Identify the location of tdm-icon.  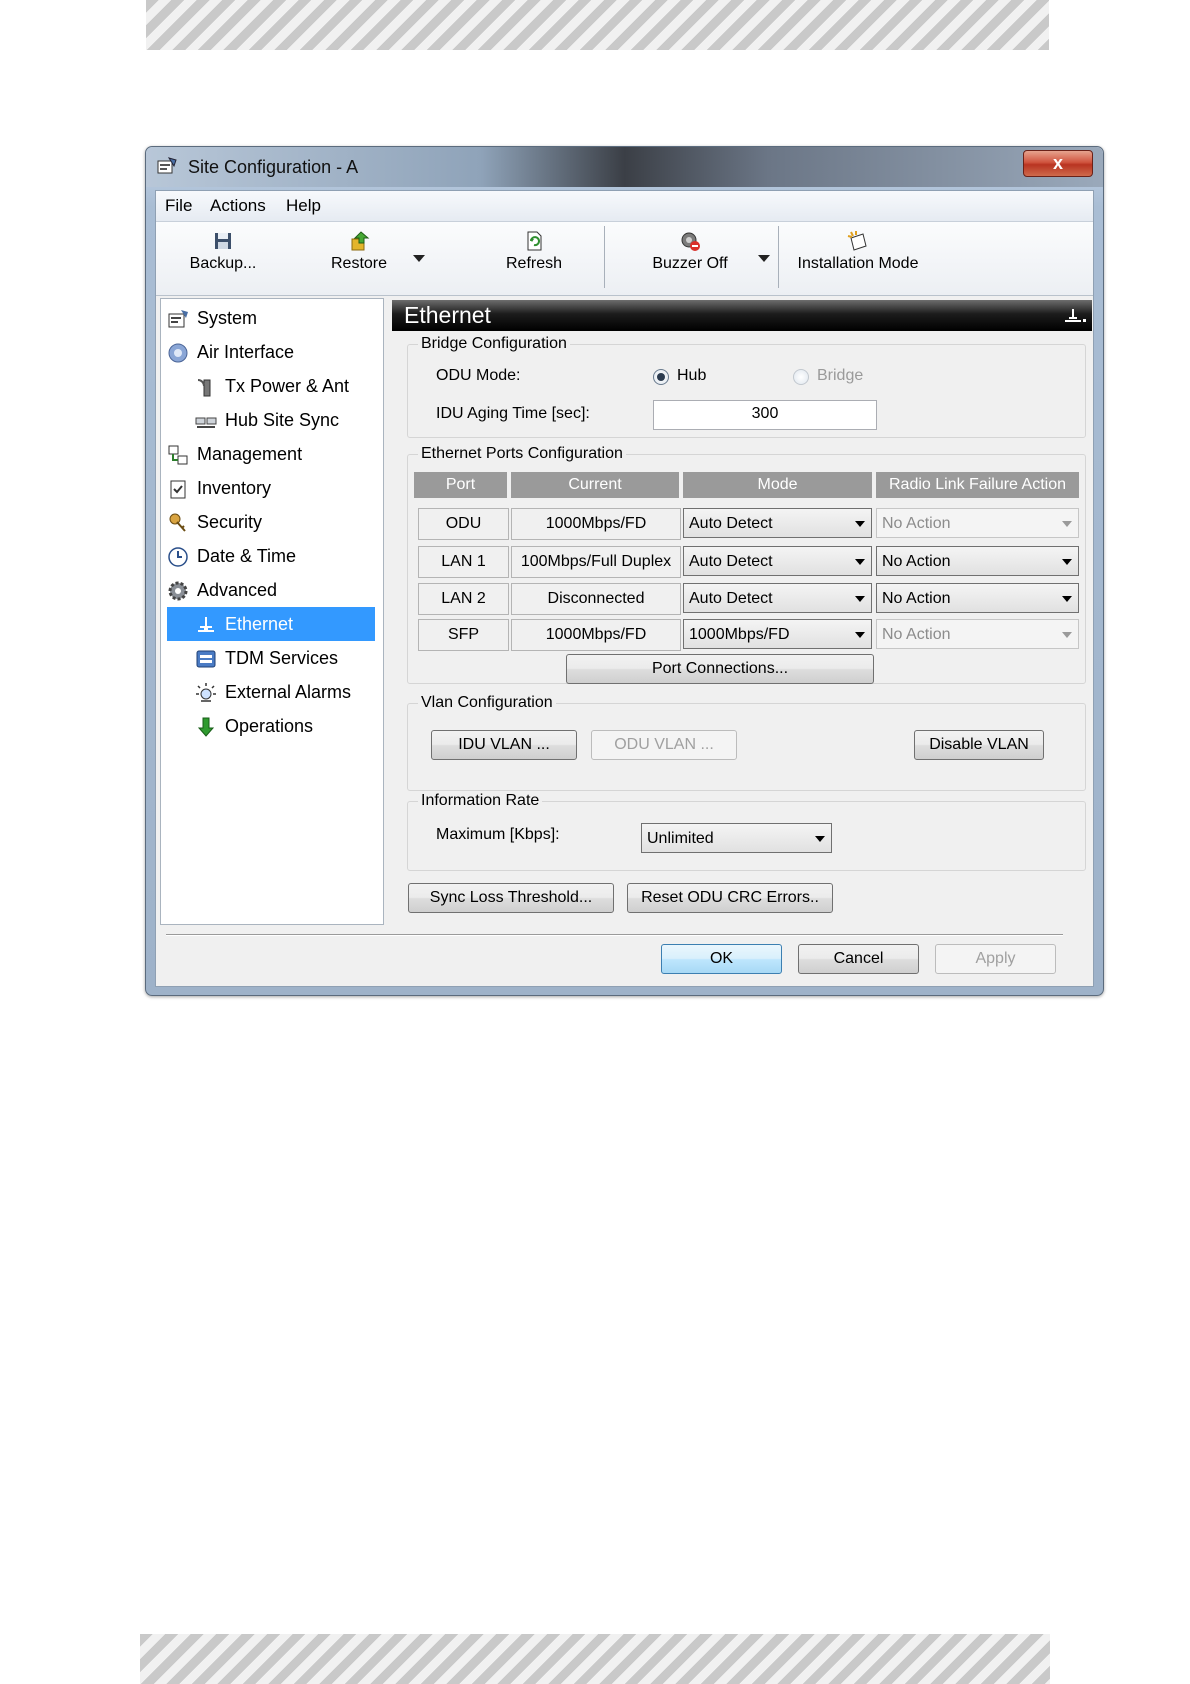
(206, 659).